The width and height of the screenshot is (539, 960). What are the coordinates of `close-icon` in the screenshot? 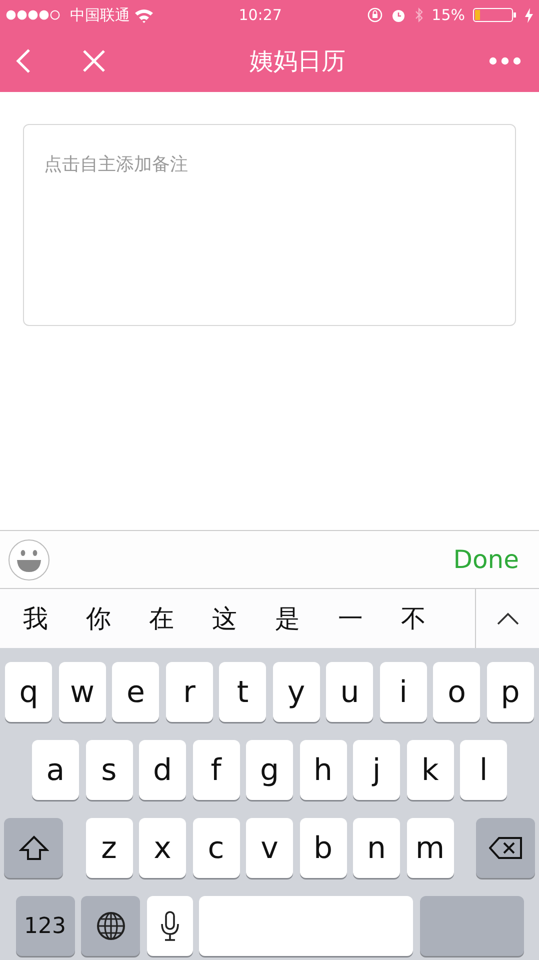 It's located at (94, 61).